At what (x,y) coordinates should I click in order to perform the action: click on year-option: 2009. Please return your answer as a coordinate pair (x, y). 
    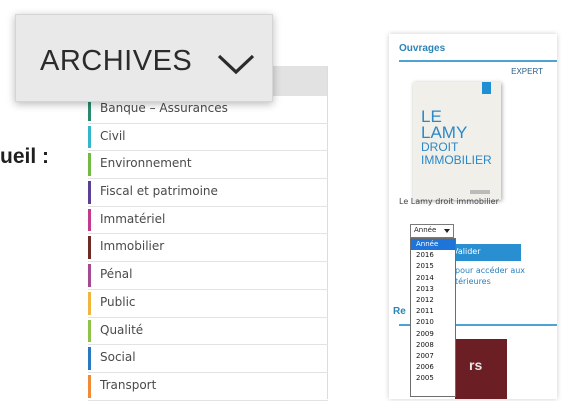
    Looking at the image, I should click on (433, 334).